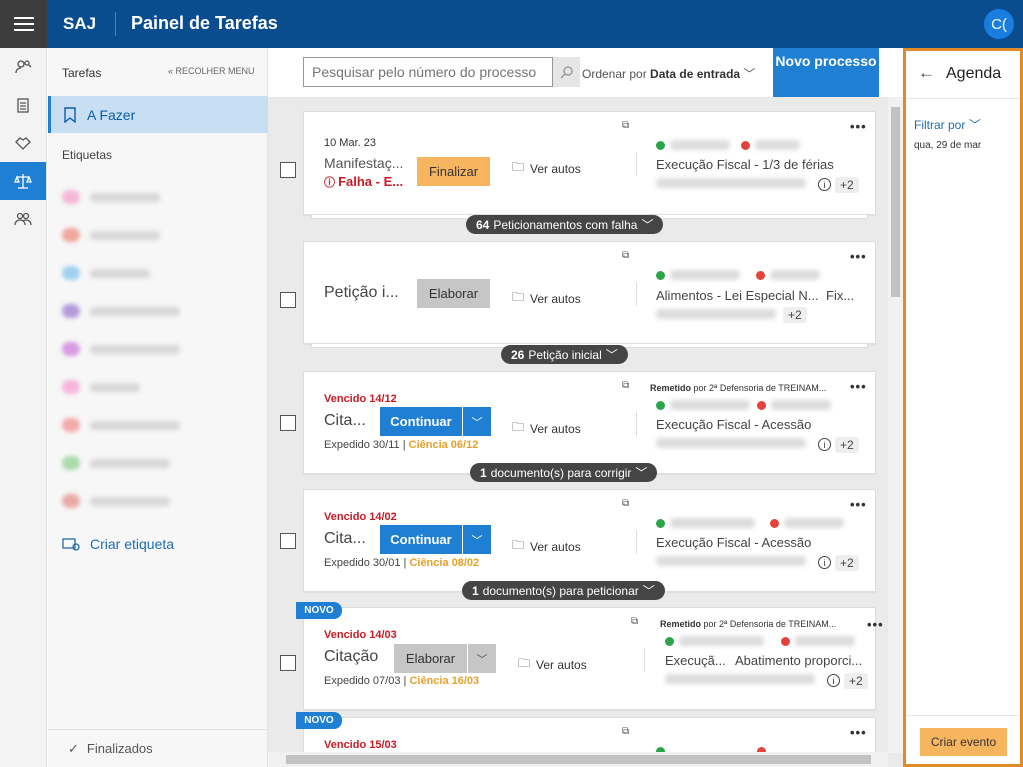  I want to click on sort-dropdown: Ordenar por Data de entrada ﹀, so click(668, 73).